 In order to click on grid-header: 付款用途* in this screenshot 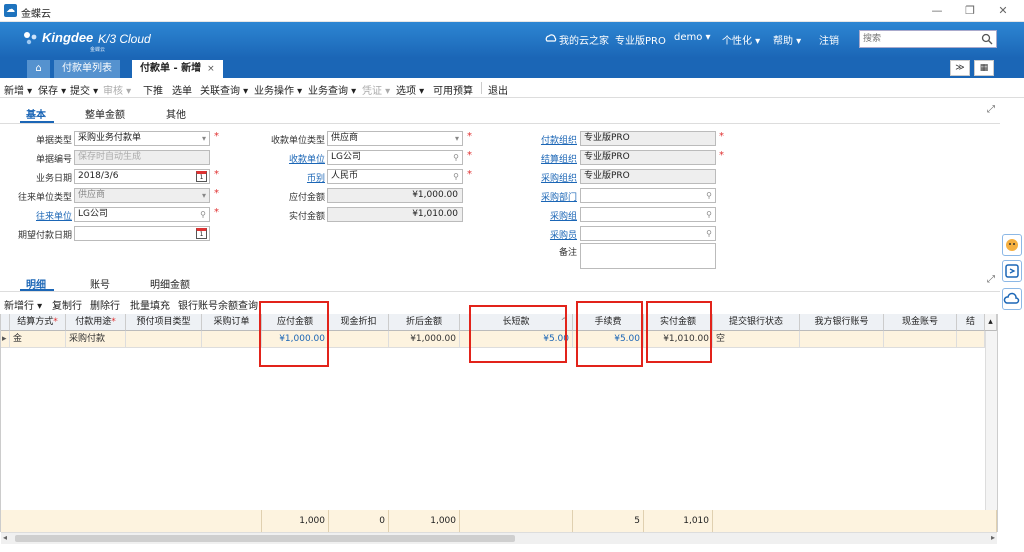, I will do `click(96, 322)`.